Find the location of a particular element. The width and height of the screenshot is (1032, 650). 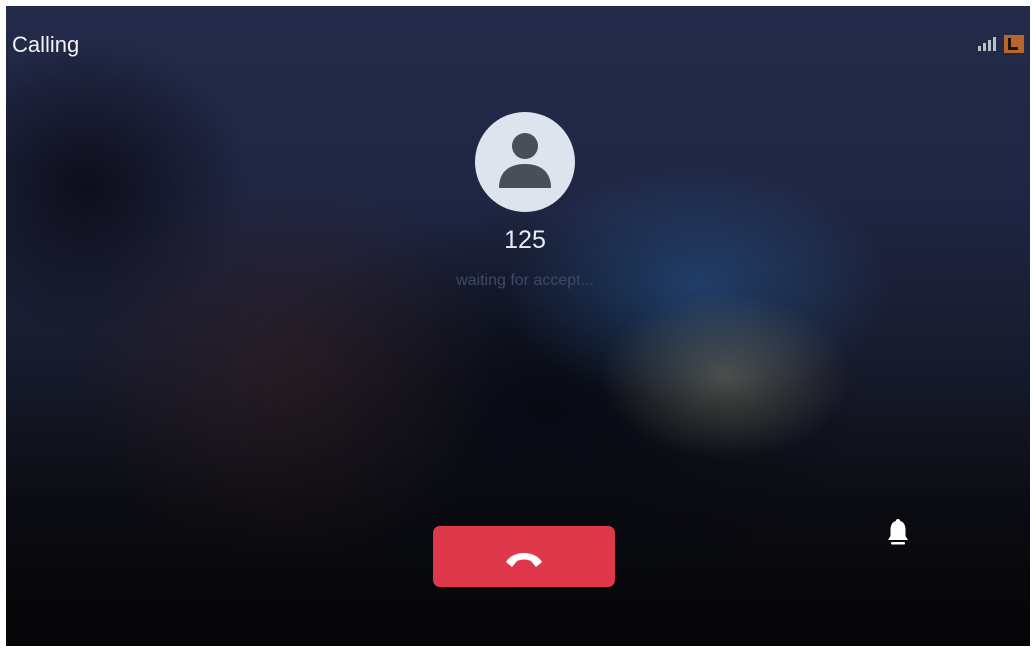

person-icon is located at coordinates (525, 160).